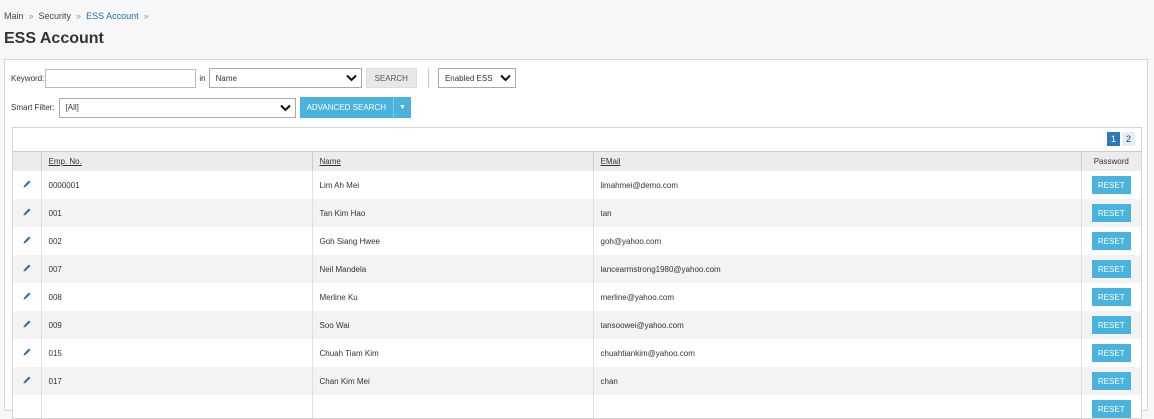 This screenshot has width=1154, height=419. What do you see at coordinates (14, 16) in the screenshot?
I see `breadcrumb-main: Main` at bounding box center [14, 16].